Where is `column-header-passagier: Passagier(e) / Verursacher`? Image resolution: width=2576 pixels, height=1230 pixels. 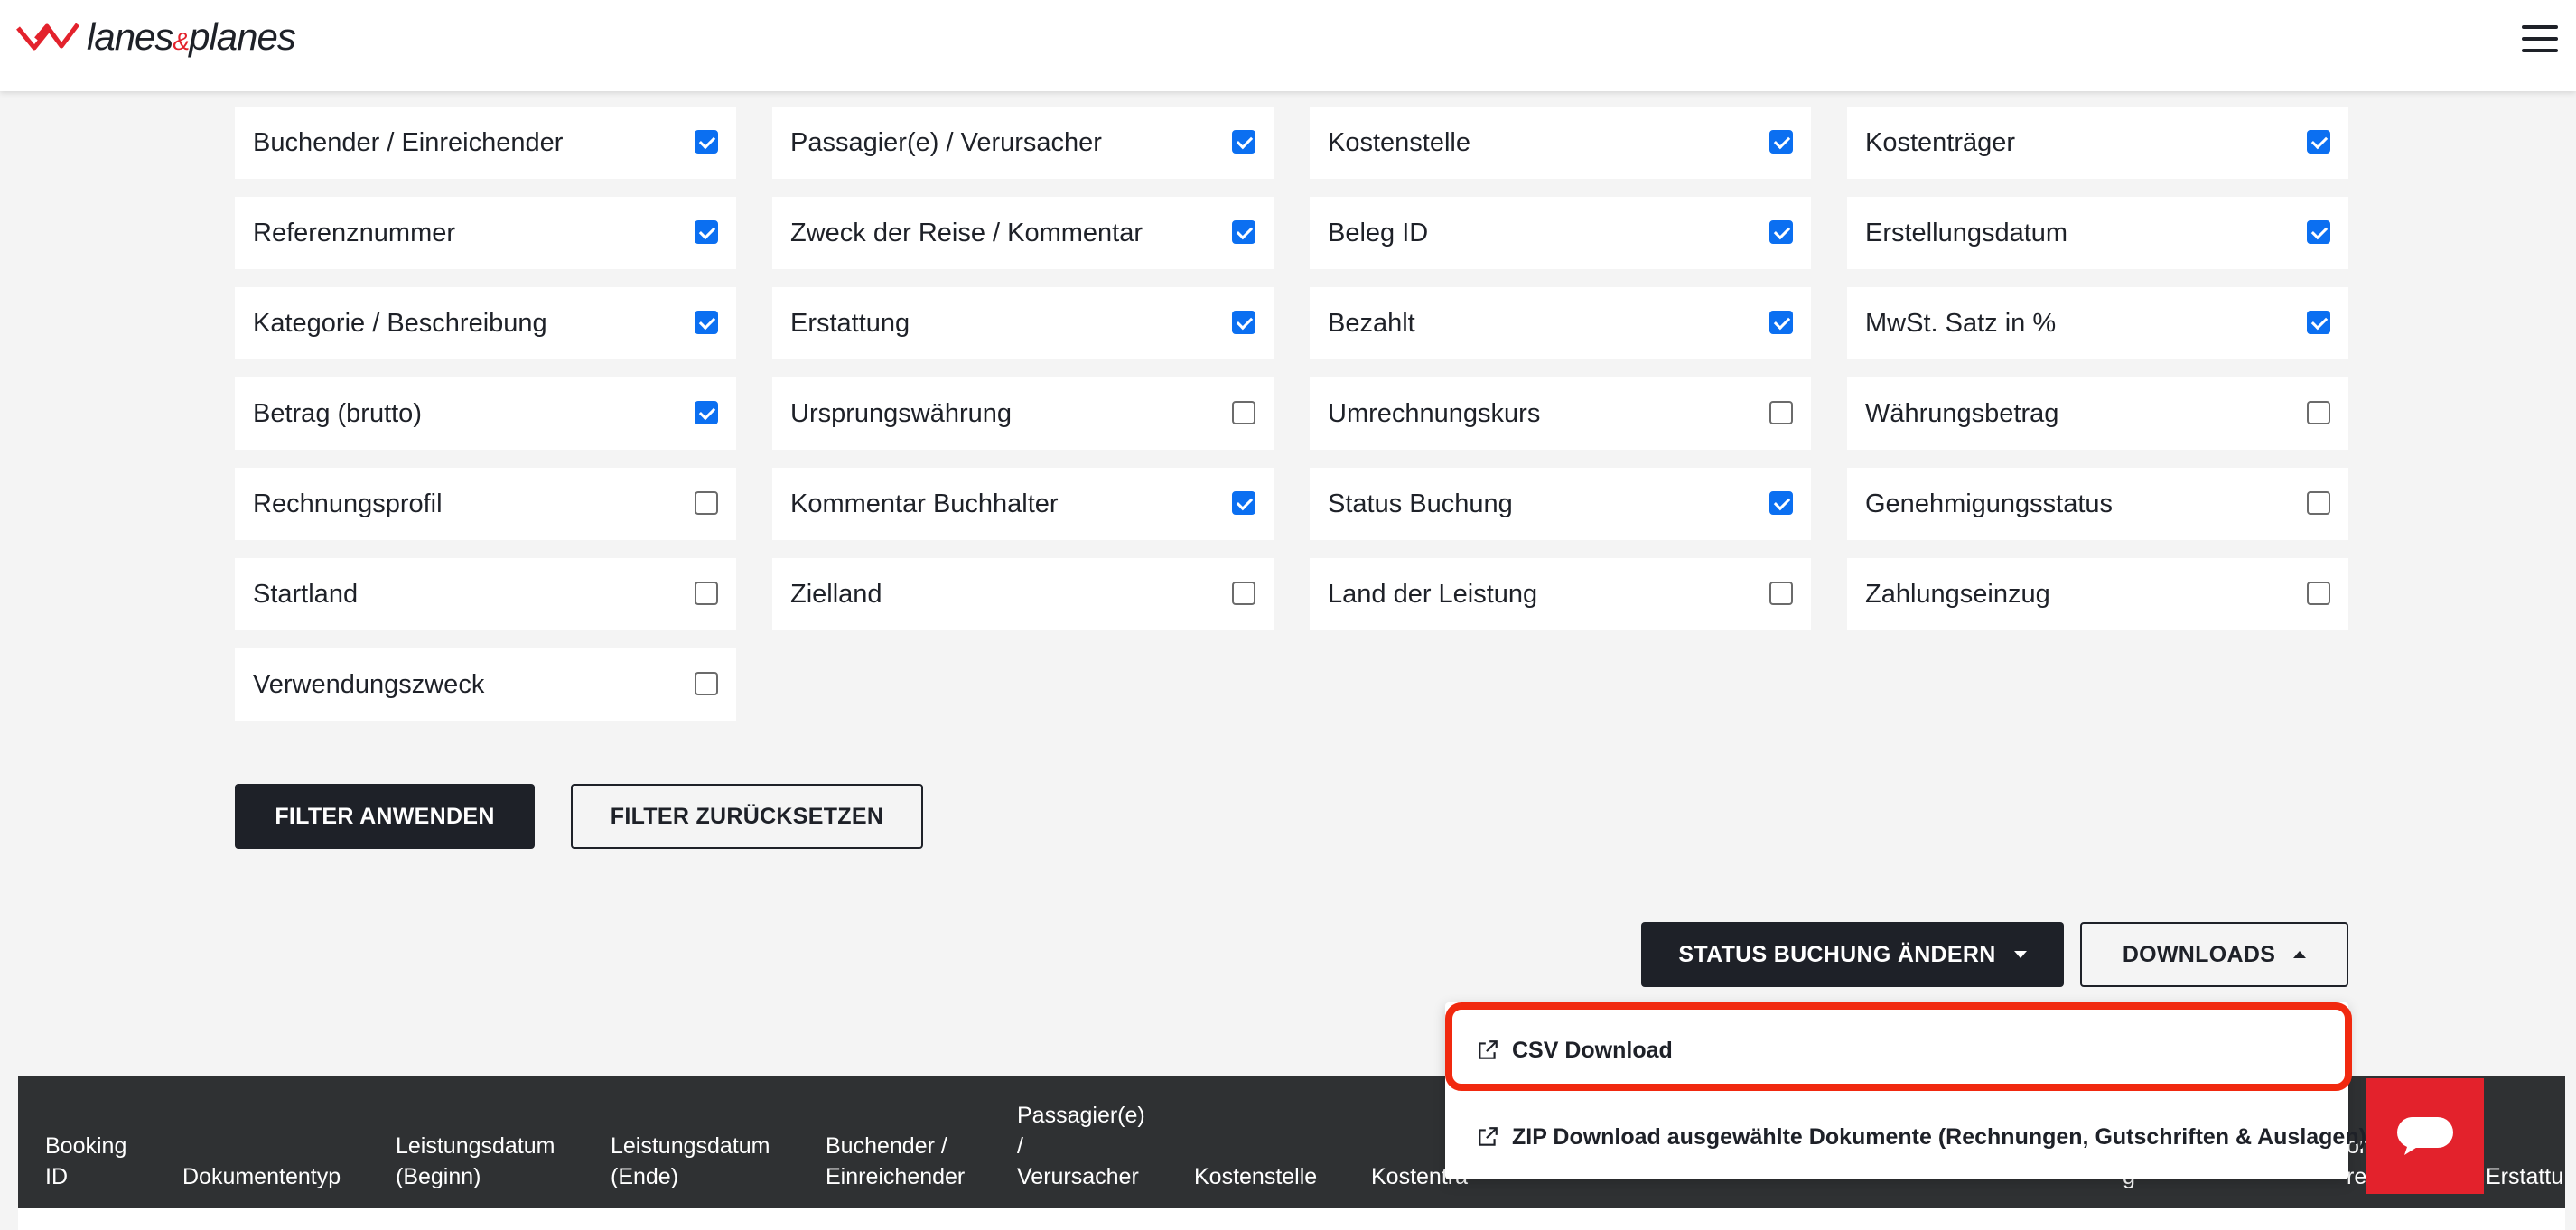
column-header-passagier: Passagier(e) / Verursacher is located at coordinates (1081, 1146).